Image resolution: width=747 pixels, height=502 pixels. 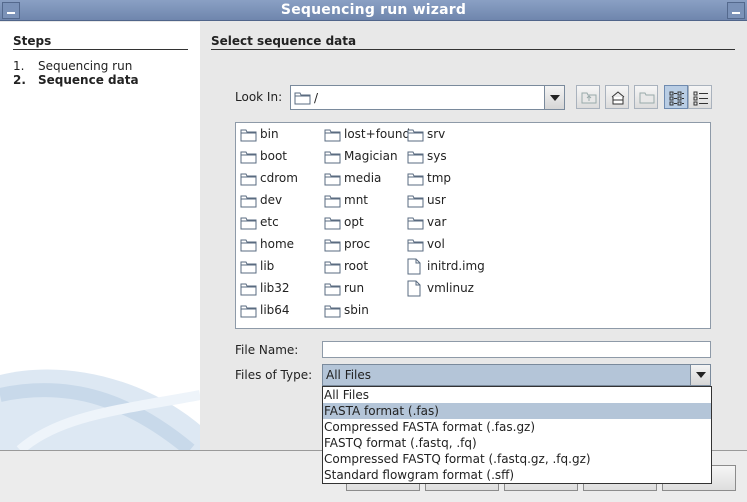 What do you see at coordinates (267, 266) in the screenshot?
I see `file-name: lib` at bounding box center [267, 266].